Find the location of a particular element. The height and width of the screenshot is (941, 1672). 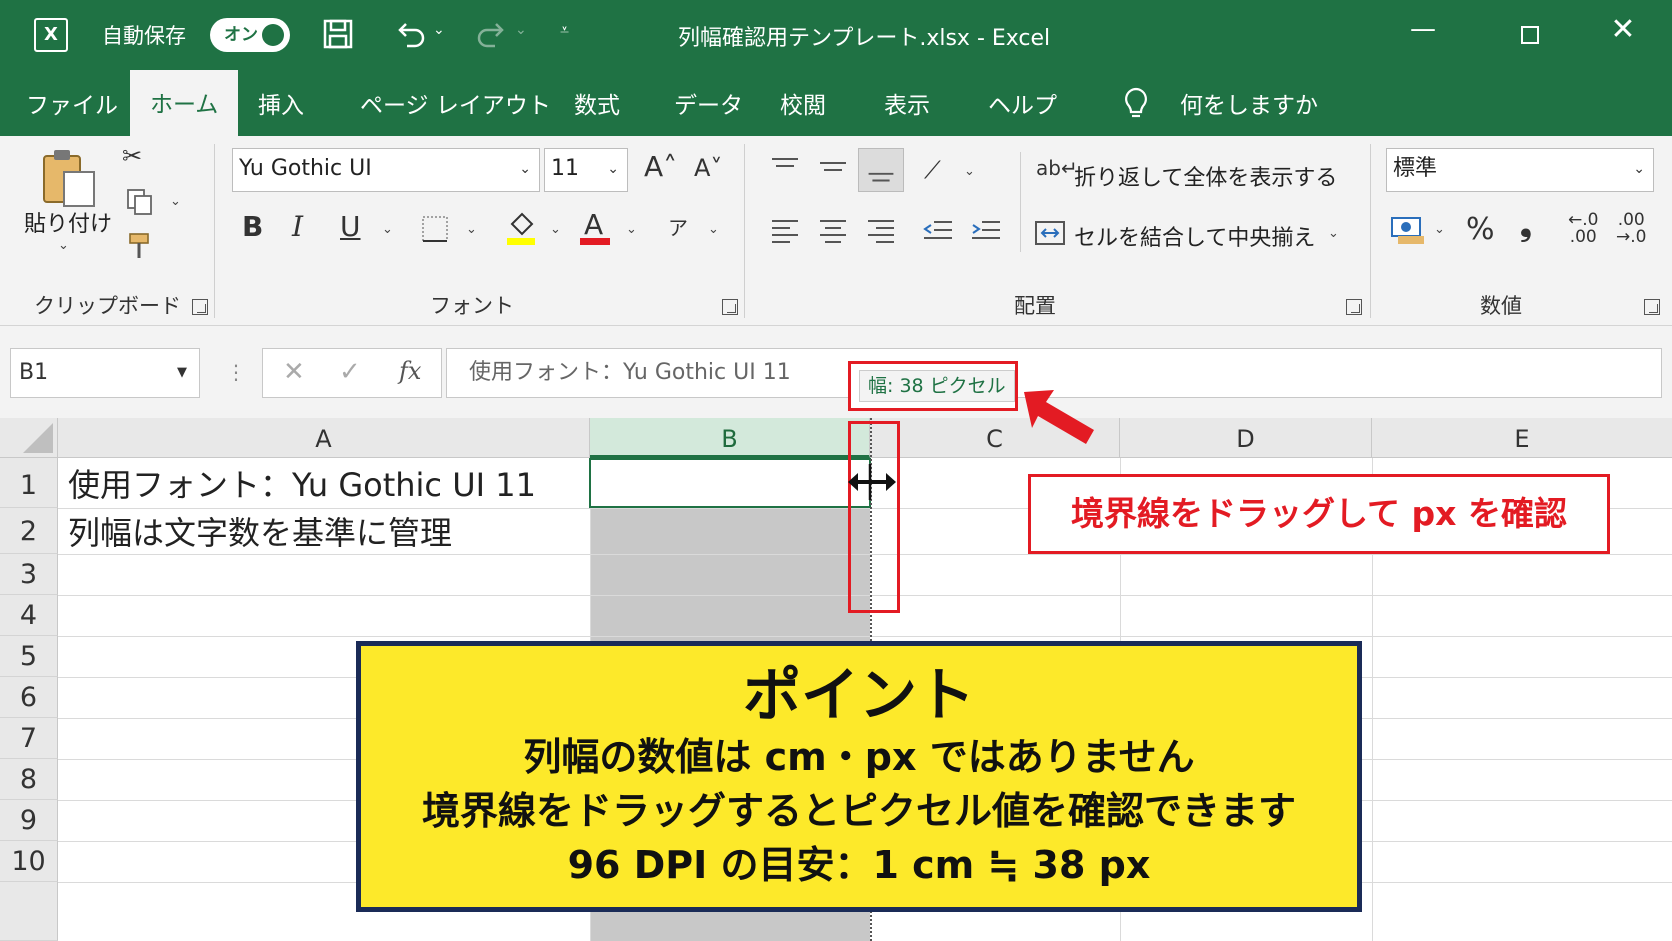

row-header-3: 3 is located at coordinates (29, 574).